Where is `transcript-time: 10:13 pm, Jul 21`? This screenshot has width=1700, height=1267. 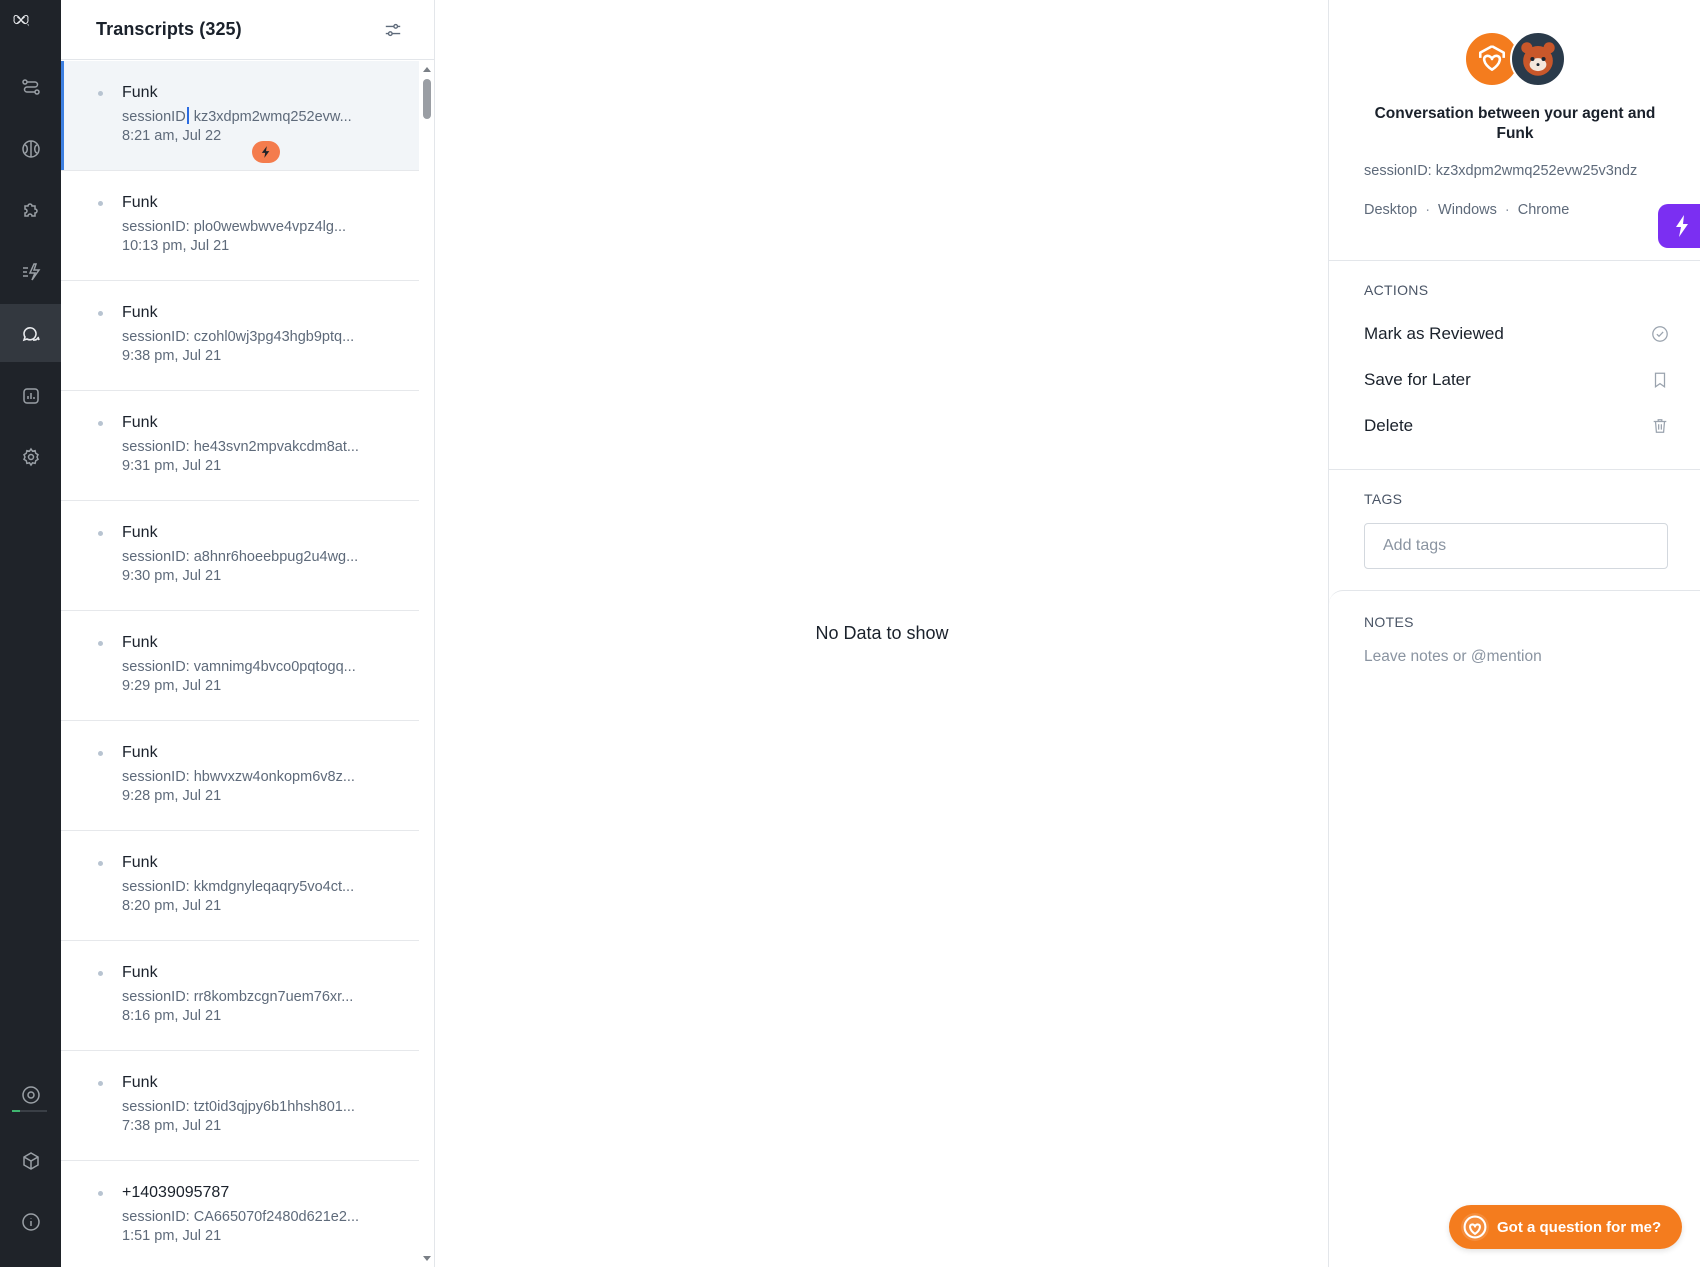 transcript-time: 10:13 pm, Jul 21 is located at coordinates (176, 246).